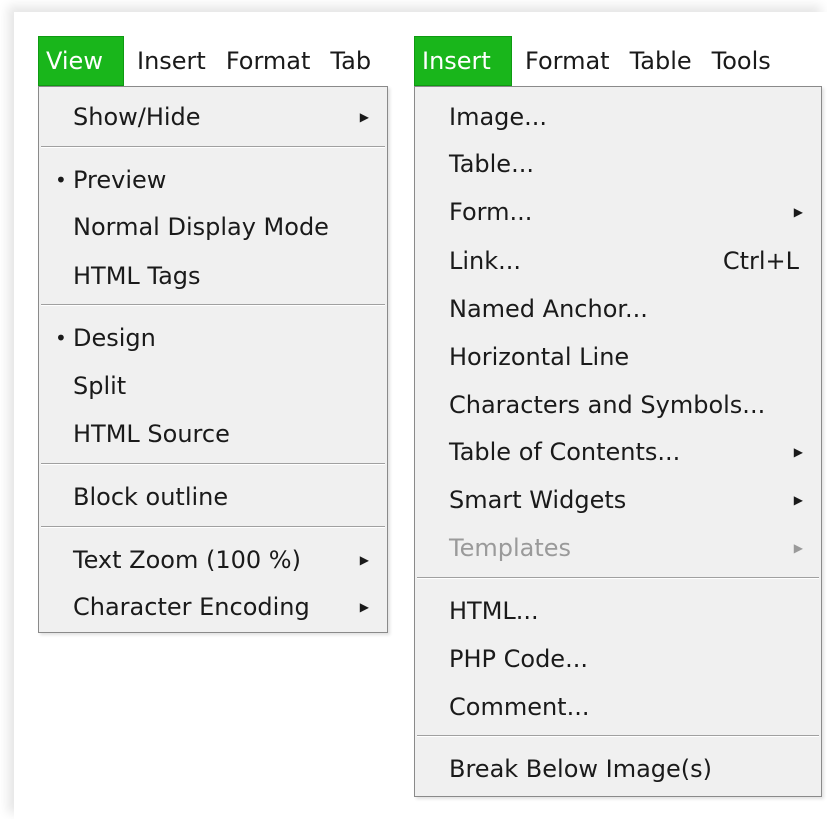  I want to click on menu-item-label: Preview, so click(120, 180).